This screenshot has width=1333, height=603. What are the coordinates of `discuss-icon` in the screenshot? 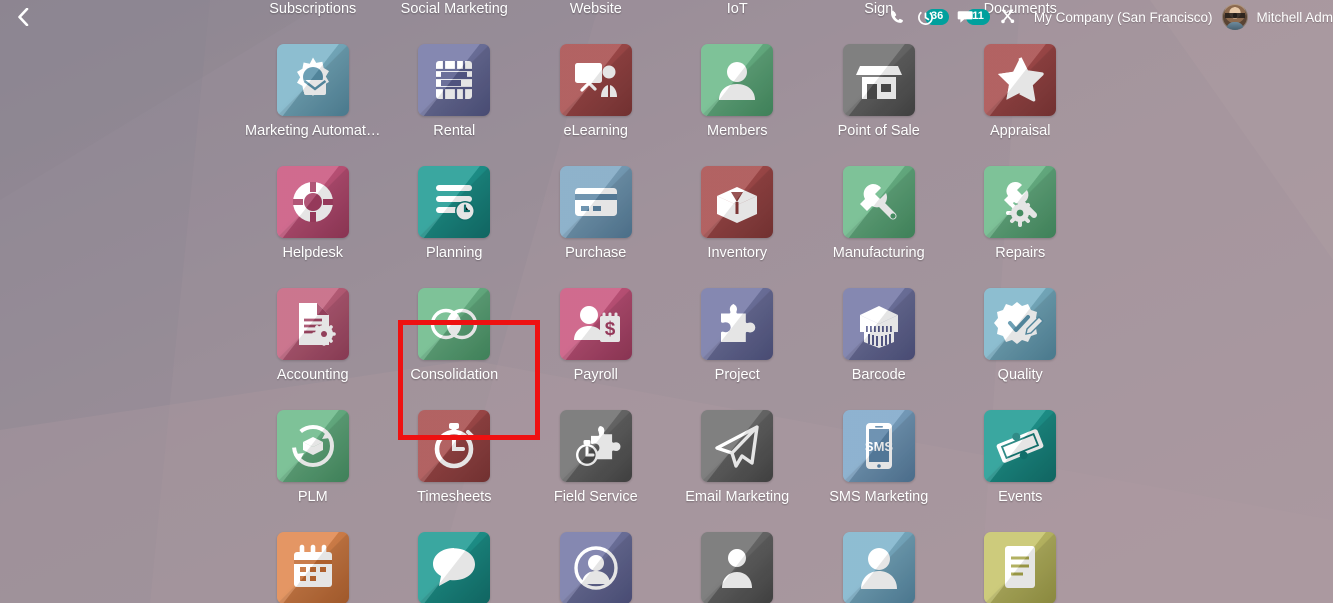 It's located at (454, 567).